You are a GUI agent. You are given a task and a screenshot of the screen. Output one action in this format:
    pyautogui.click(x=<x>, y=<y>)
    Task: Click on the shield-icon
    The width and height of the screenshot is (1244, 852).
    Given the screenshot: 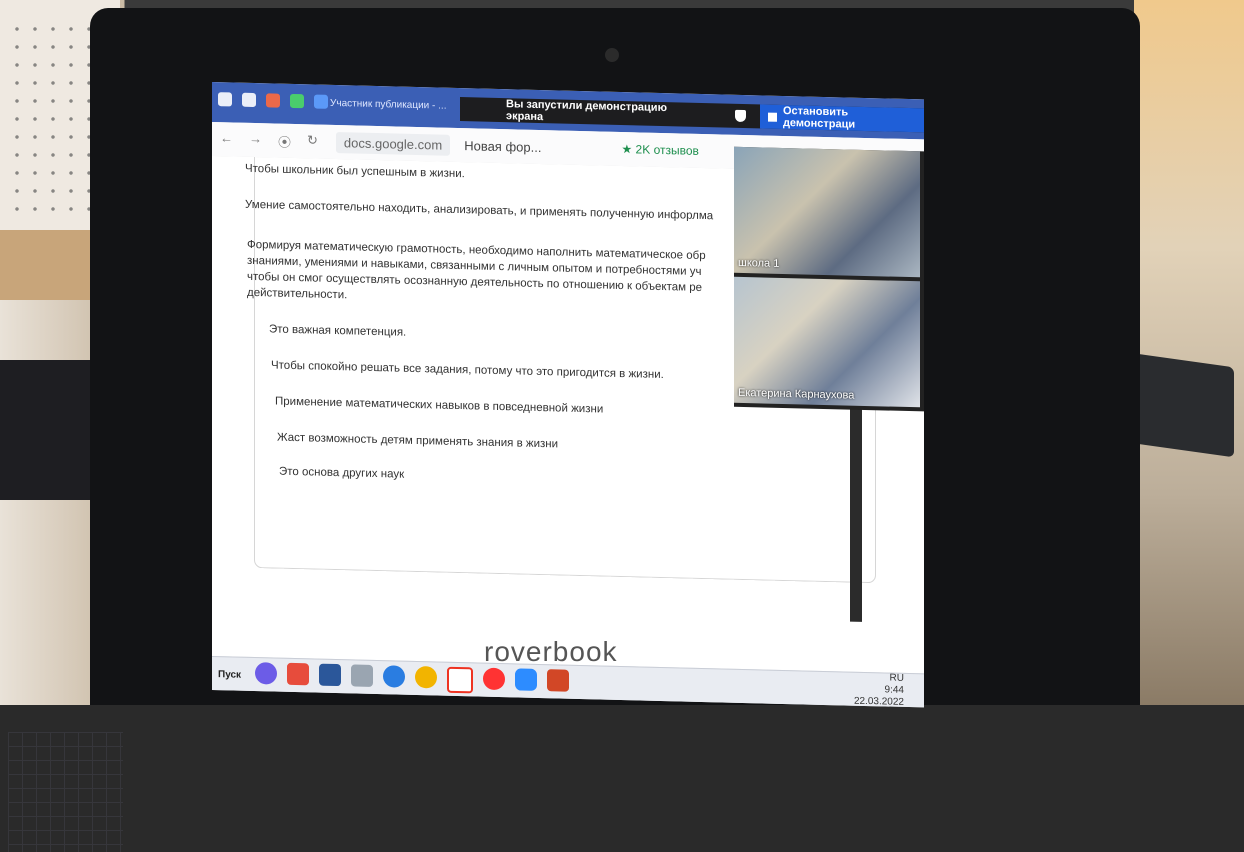 What is the action you would take?
    pyautogui.click(x=741, y=116)
    